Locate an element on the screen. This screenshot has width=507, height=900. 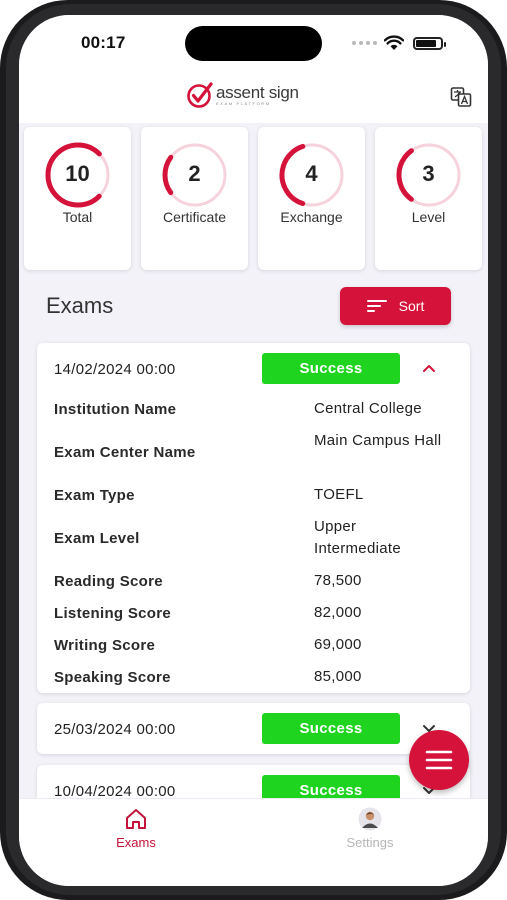
nav-label-exams: Exams is located at coordinates (136, 842).